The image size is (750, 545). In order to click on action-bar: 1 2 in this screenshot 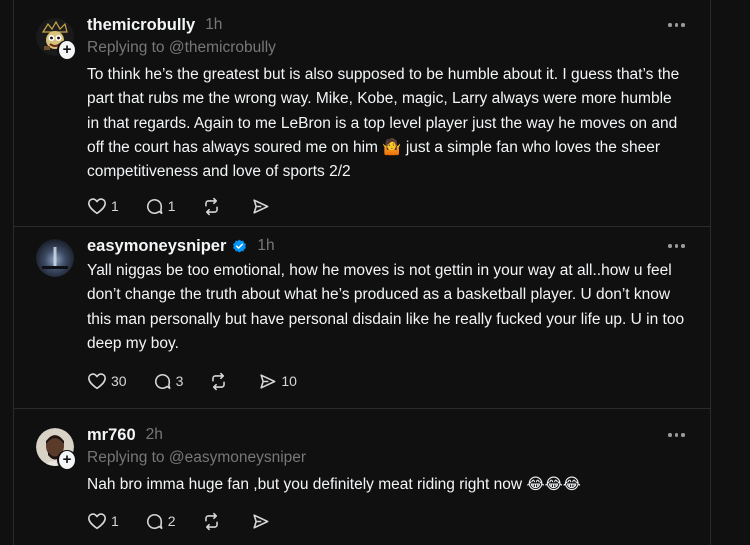, I will do `click(193, 521)`.